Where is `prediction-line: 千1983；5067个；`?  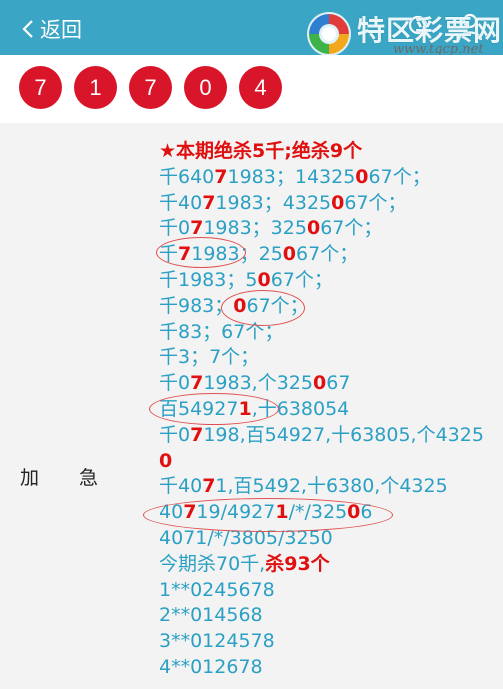 prediction-line: 千1983；5067个； is located at coordinates (329, 281).